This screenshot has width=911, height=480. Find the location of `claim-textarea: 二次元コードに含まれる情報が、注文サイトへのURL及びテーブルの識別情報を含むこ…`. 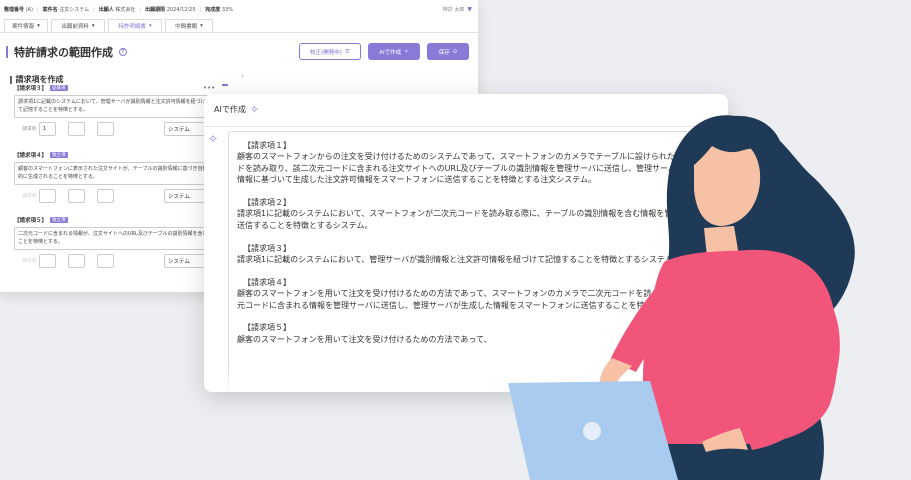

claim-textarea: 二次元コードに含まれる情報が、注文サイトへのURL及びテーブルの識別情報を含むこ… is located at coordinates (114, 238).